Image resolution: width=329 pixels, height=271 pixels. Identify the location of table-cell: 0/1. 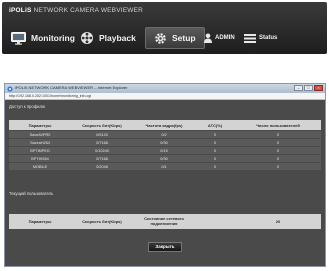
(164, 166).